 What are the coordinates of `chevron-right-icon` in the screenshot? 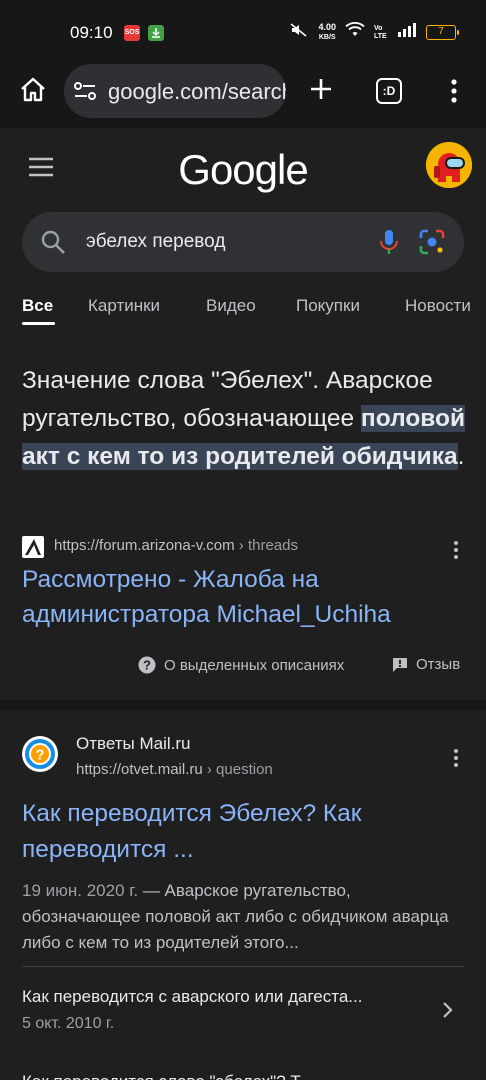 It's located at (448, 1010).